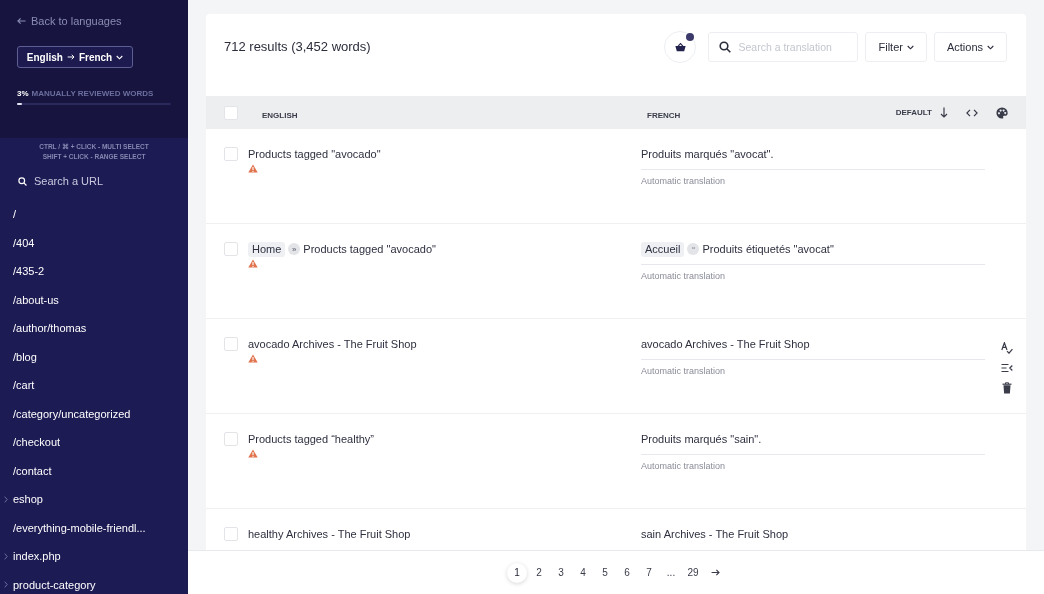 Image resolution: width=1044 pixels, height=594 pixels. What do you see at coordinates (1002, 112) in the screenshot?
I see `palette-icon` at bounding box center [1002, 112].